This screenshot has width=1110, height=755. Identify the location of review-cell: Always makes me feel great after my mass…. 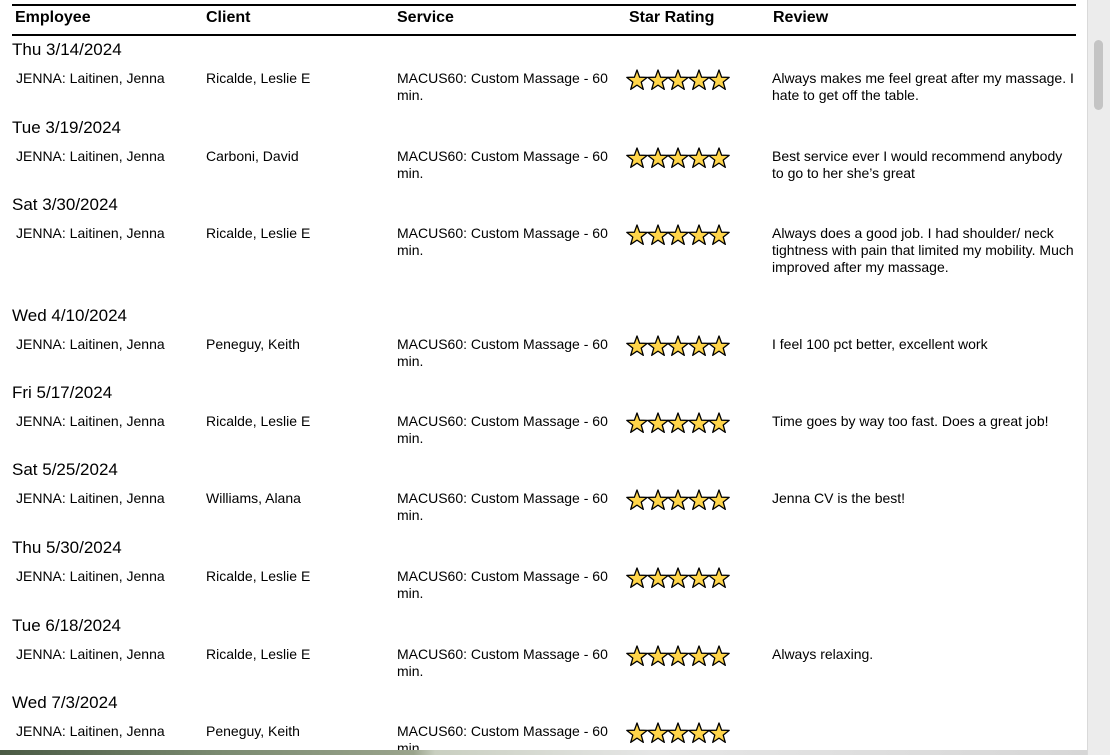
(923, 86).